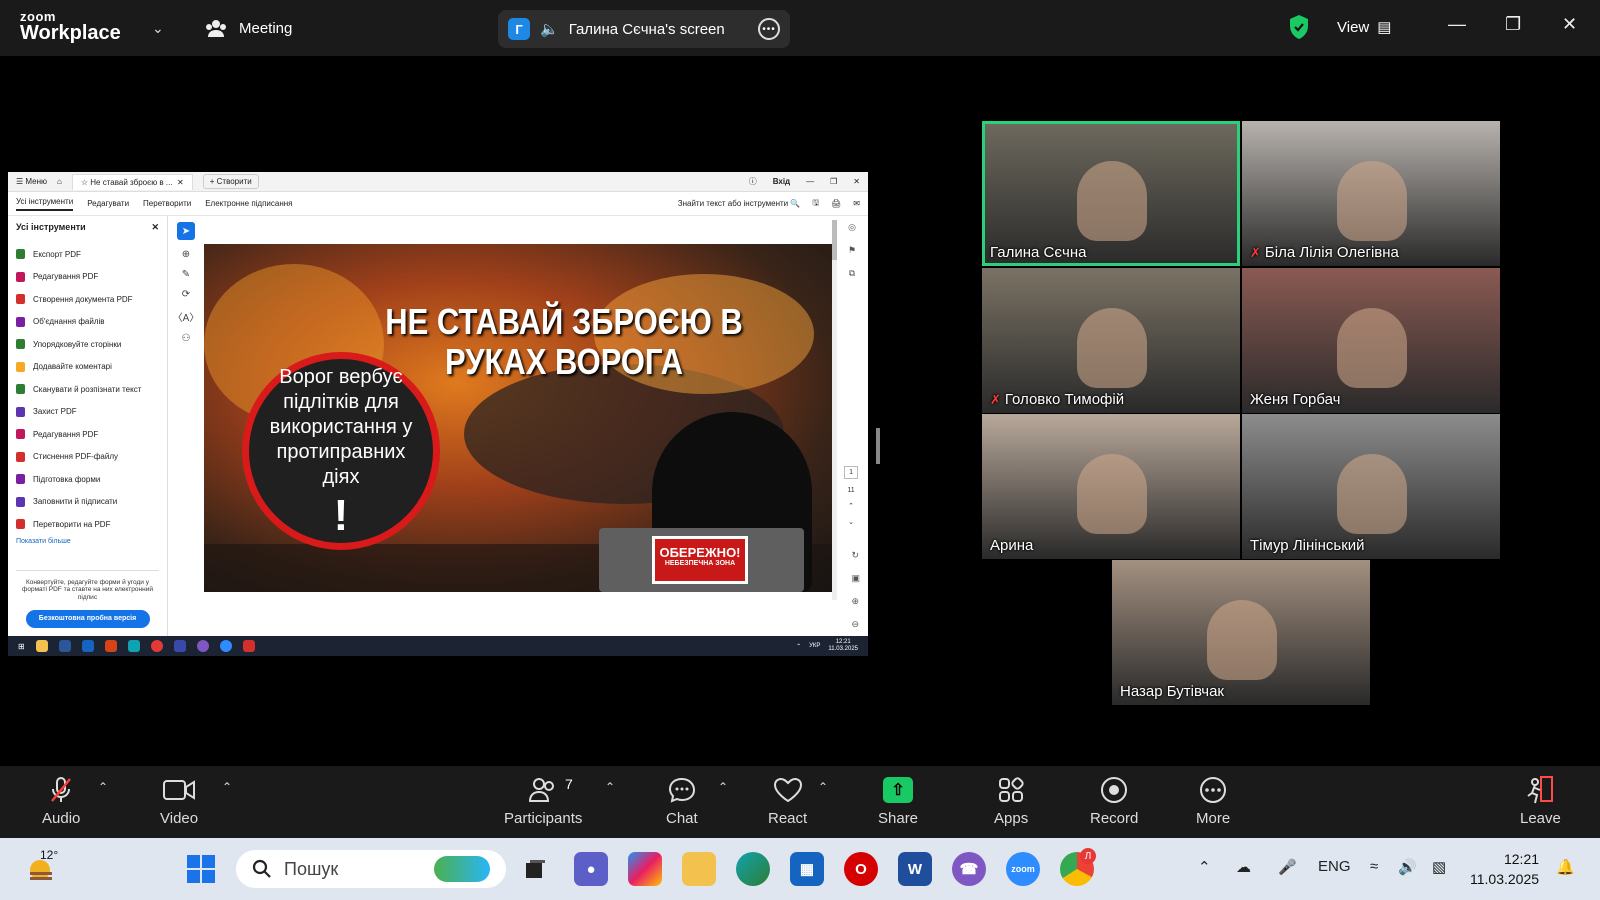 This screenshot has width=1600, height=900. What do you see at coordinates (1287, 867) in the screenshot?
I see `mic-tray-icon: 🎤` at bounding box center [1287, 867].